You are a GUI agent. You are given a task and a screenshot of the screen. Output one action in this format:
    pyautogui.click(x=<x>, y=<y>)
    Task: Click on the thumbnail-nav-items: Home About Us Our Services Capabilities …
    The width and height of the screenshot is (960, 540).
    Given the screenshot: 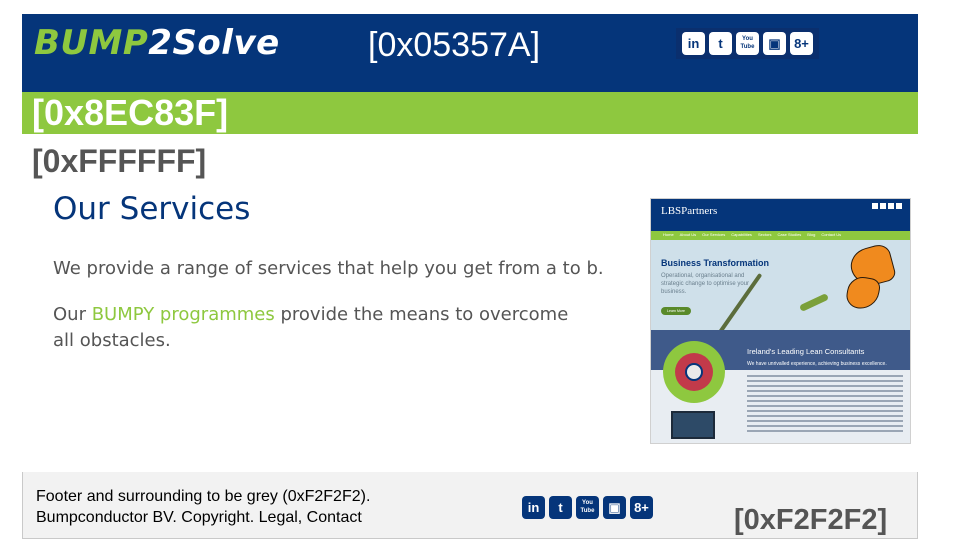 What is the action you would take?
    pyautogui.click(x=752, y=234)
    